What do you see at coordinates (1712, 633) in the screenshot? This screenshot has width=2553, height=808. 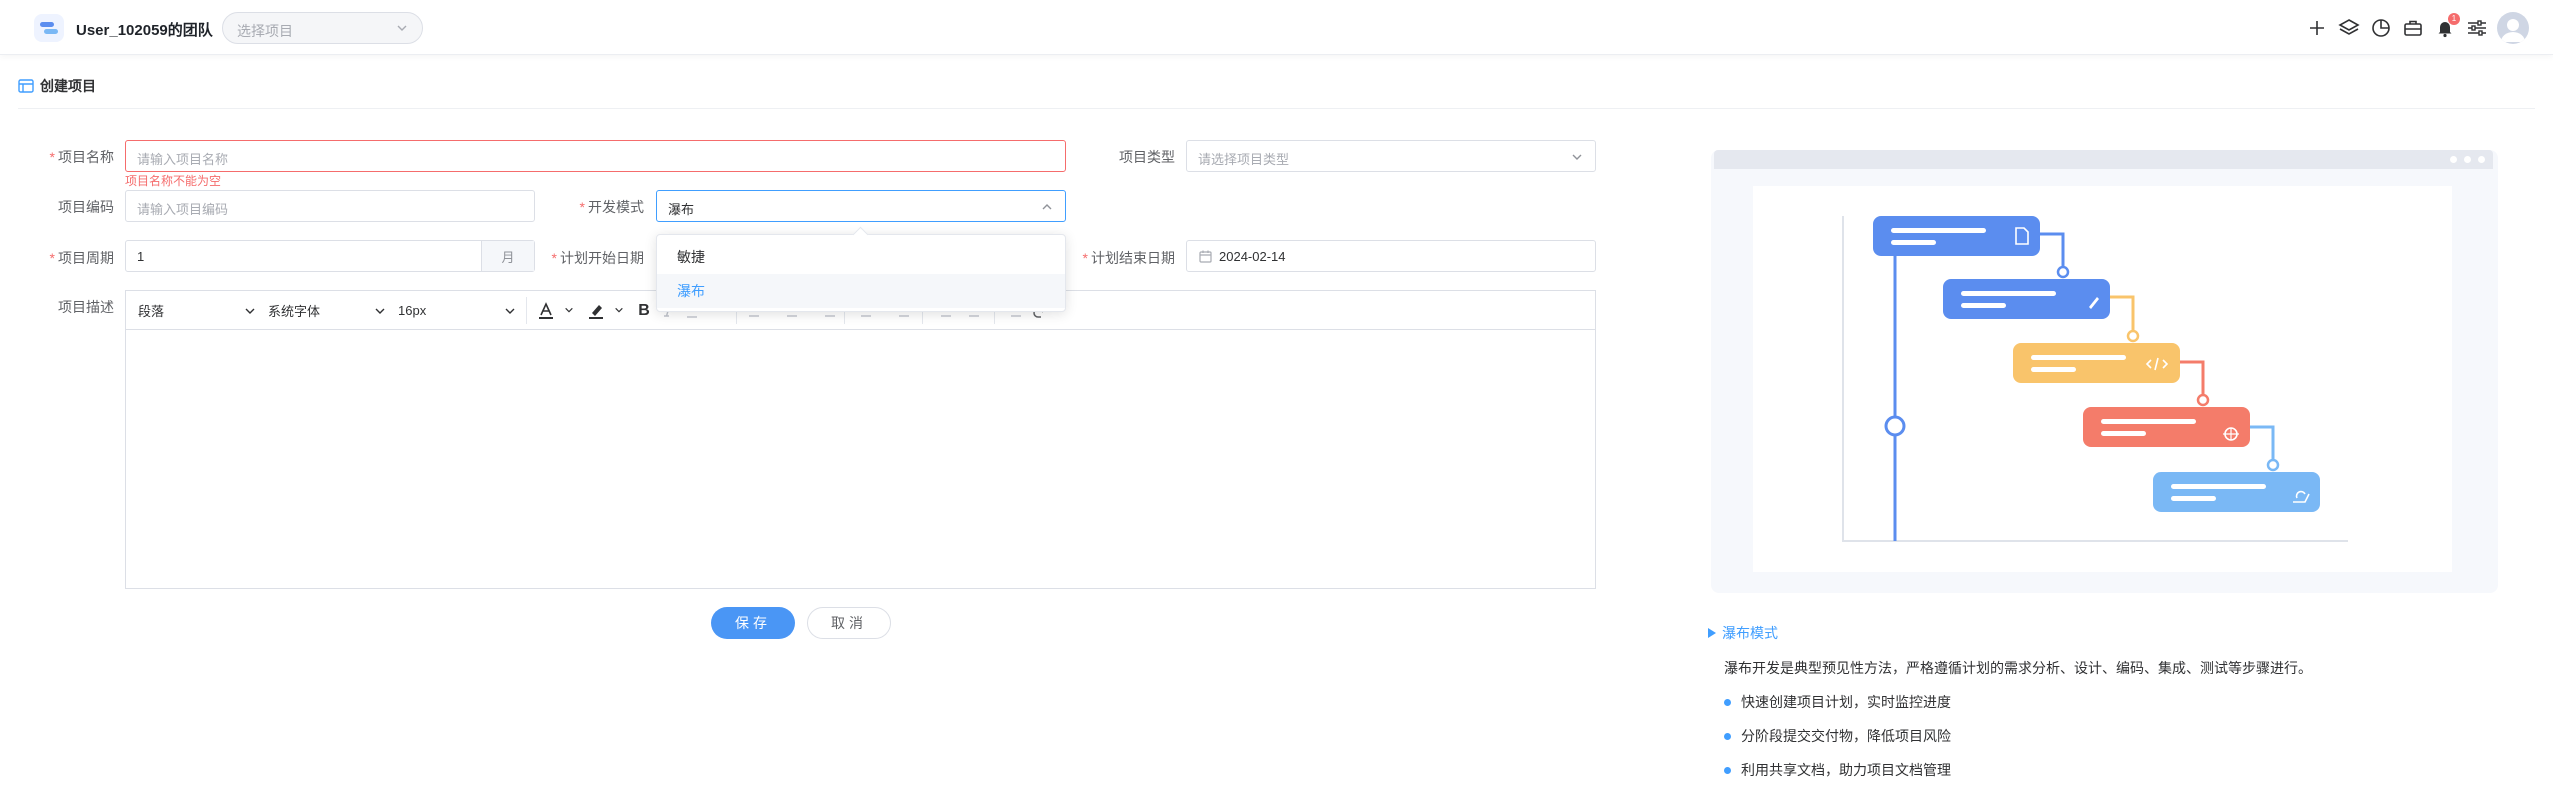 I see `caret-right-icon` at bounding box center [1712, 633].